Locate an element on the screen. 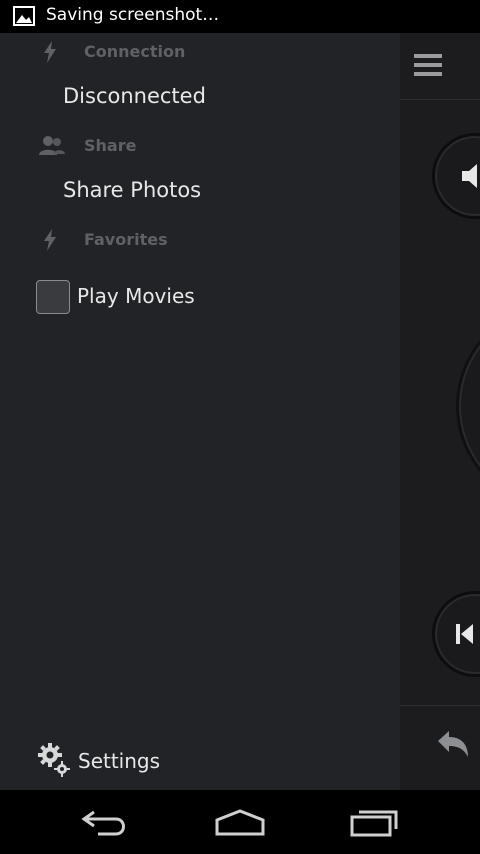 The image size is (480, 854). hamburger-icon is located at coordinates (428, 65).